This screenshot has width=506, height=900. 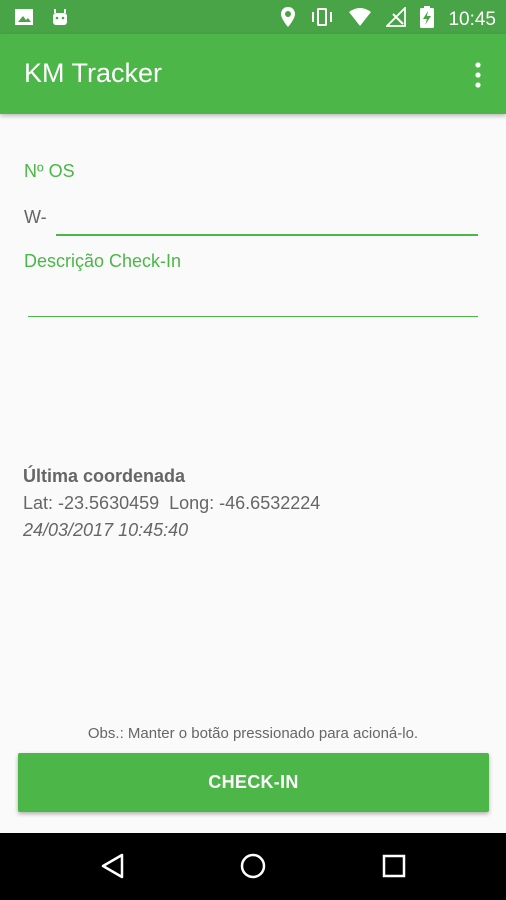 I want to click on no-signal-icon, so click(x=396, y=18).